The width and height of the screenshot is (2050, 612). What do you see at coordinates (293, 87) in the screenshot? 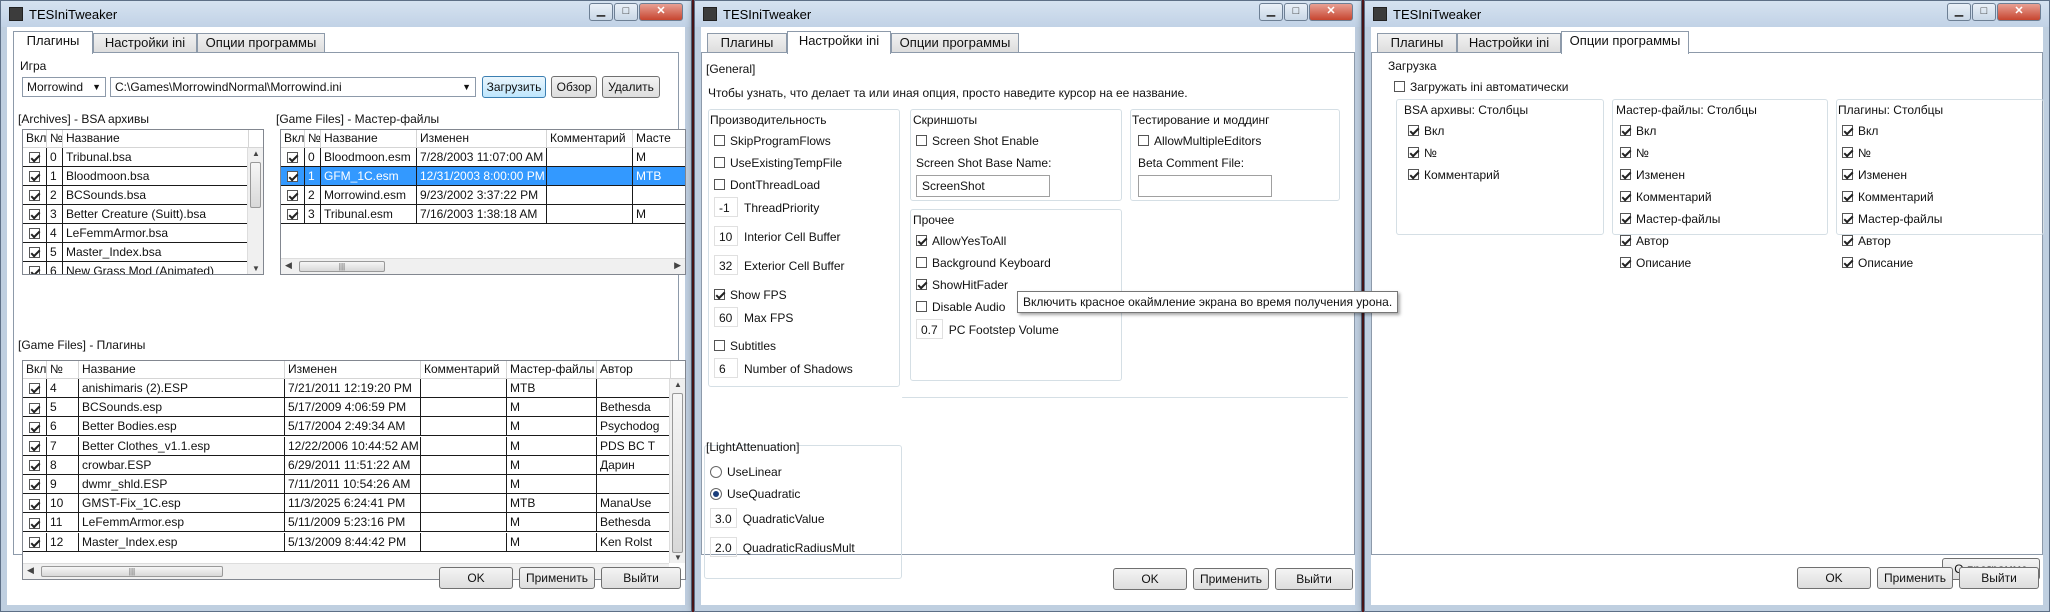
I see `ini-path-select: C:\Games\MorrowindNormal\Morrowind.ini ▼` at bounding box center [293, 87].